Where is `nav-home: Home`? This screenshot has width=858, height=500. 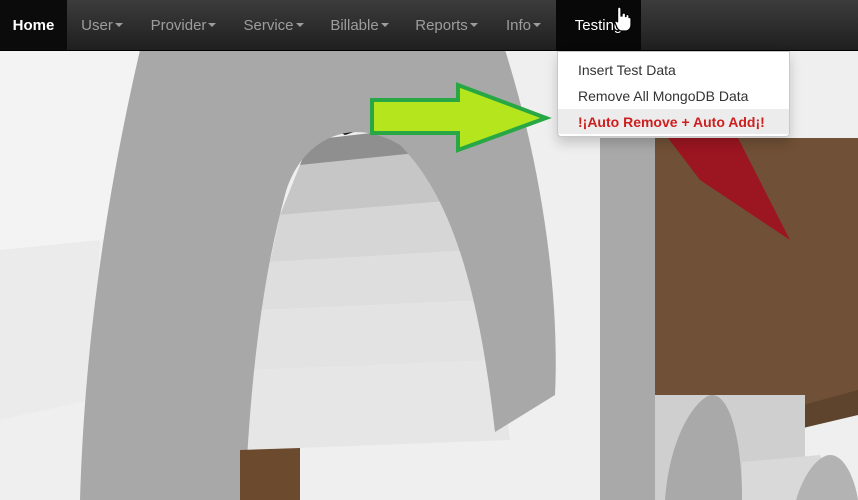
nav-home: Home is located at coordinates (33, 25).